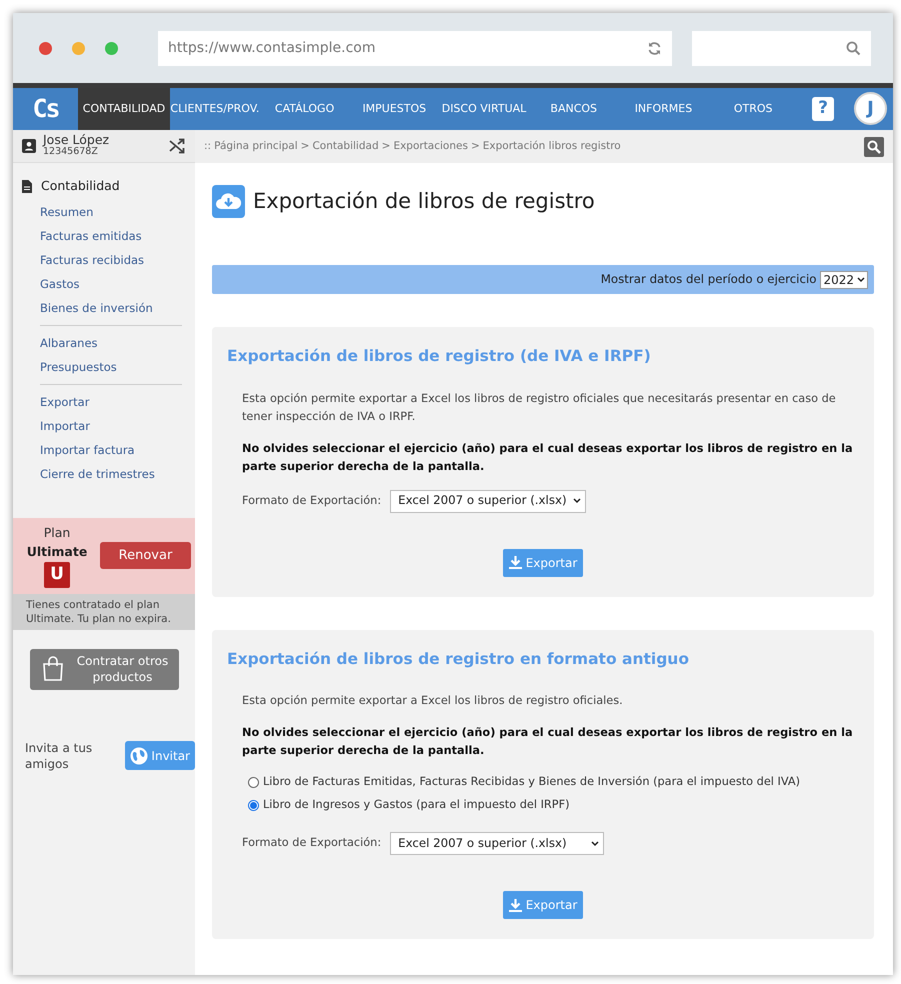 The width and height of the screenshot is (901, 984). What do you see at coordinates (415, 48) in the screenshot?
I see `address-bar: https://www.contasimple.com` at bounding box center [415, 48].